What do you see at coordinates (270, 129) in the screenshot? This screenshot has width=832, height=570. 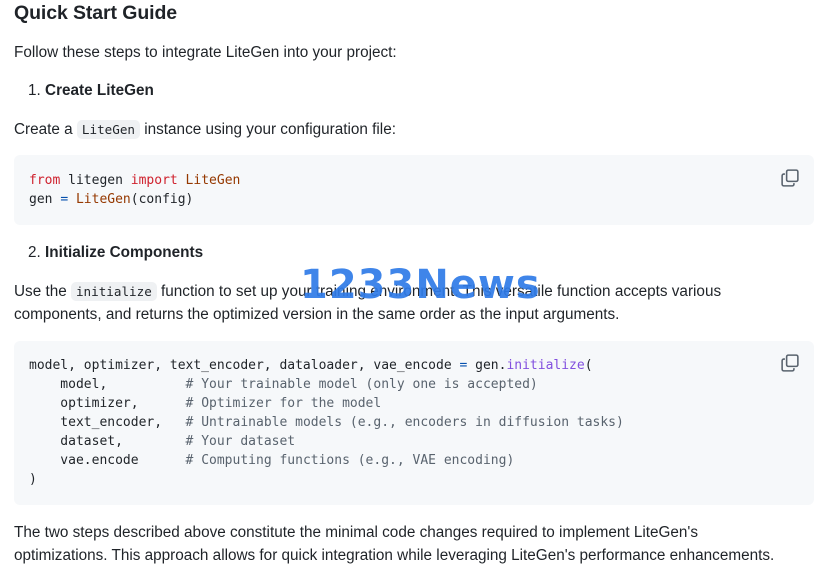 I see `step-1-text-after: instance using your configuration file:` at bounding box center [270, 129].